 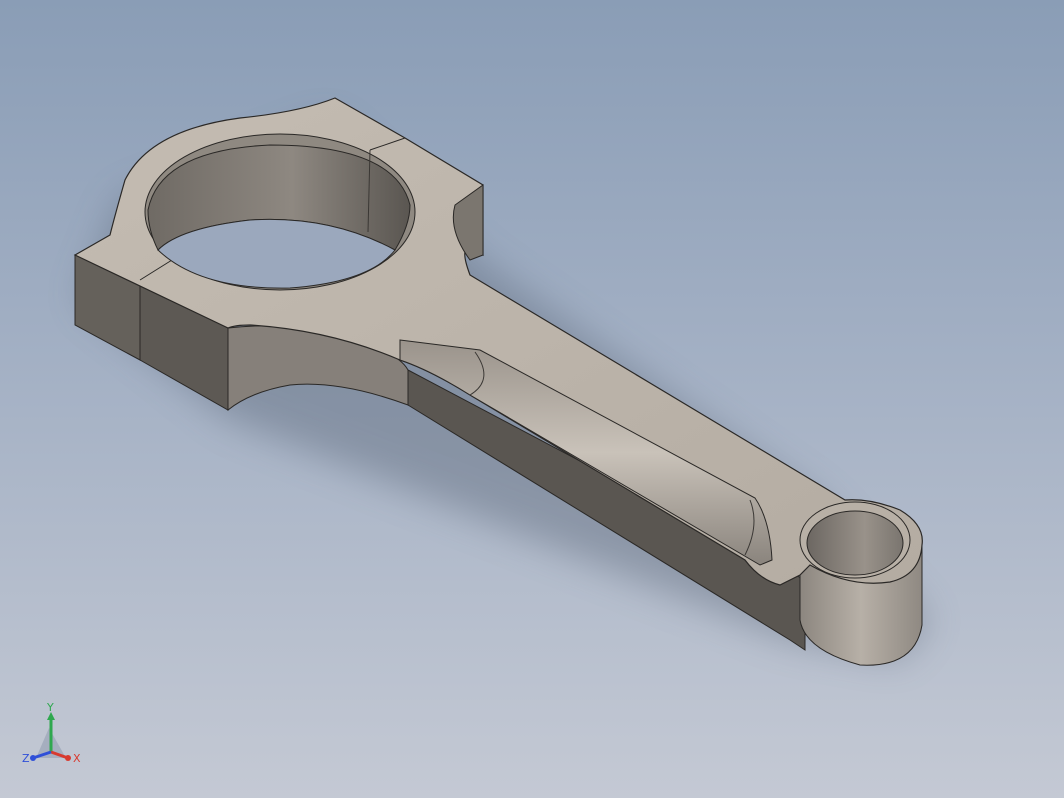 I want to click on triad-y-label: Y, so click(x=50, y=707).